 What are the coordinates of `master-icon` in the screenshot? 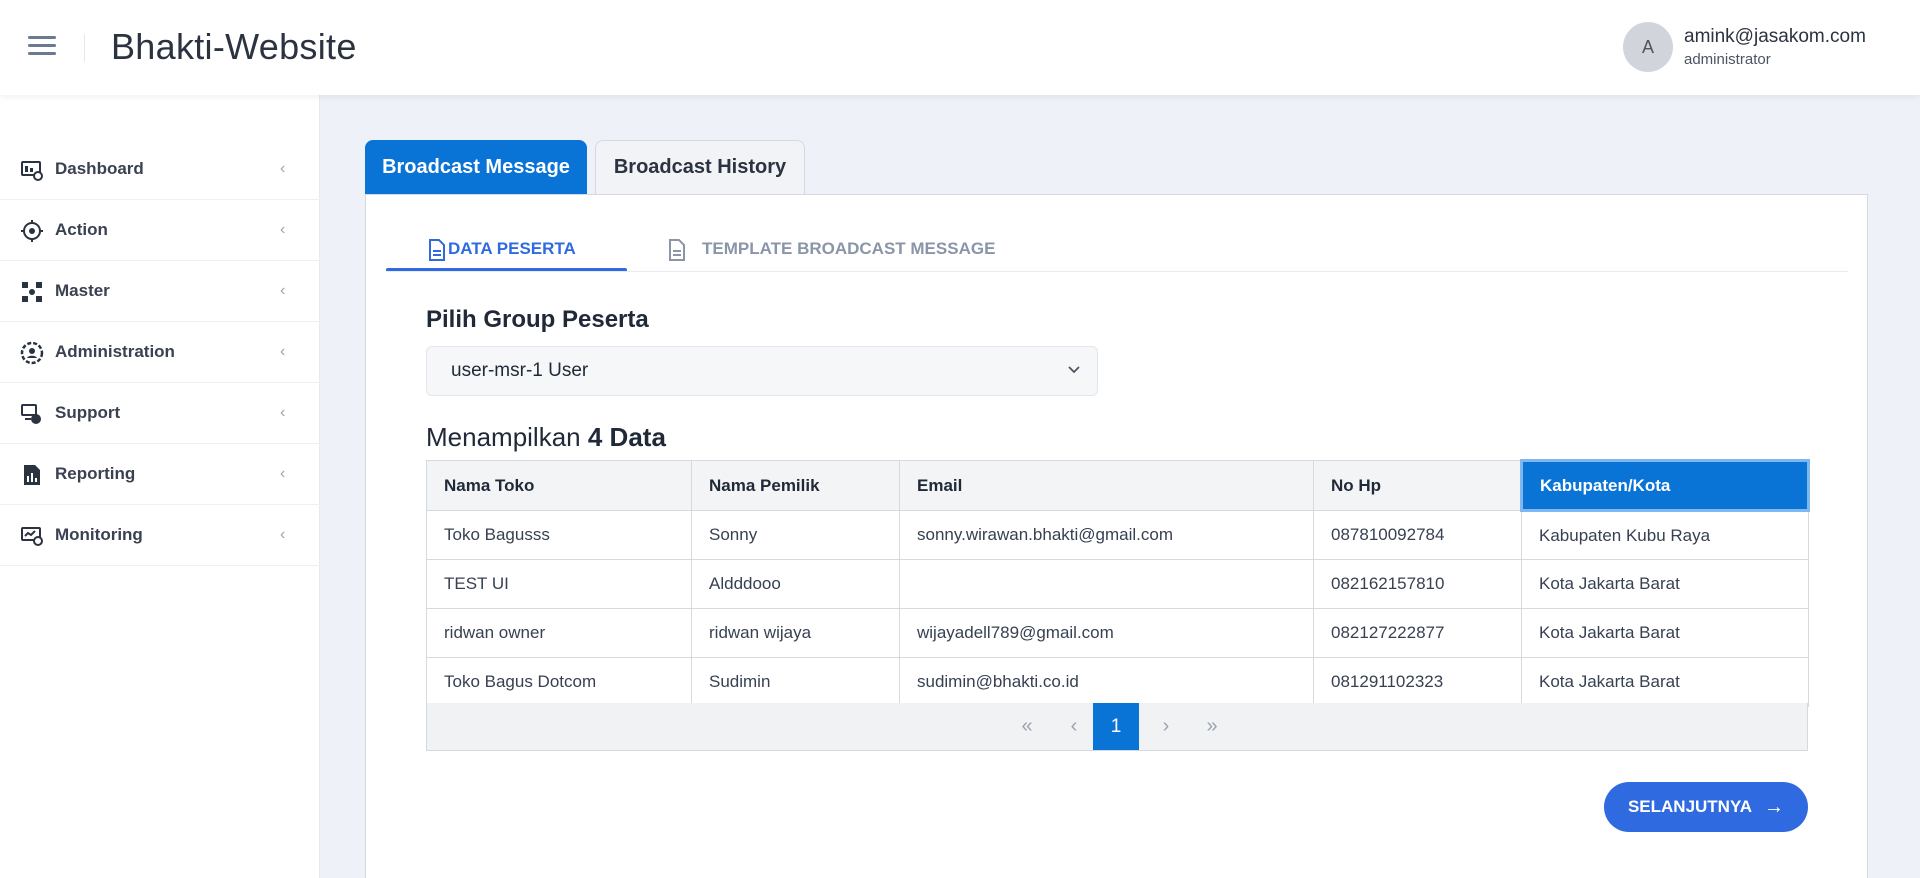 It's located at (32, 292).